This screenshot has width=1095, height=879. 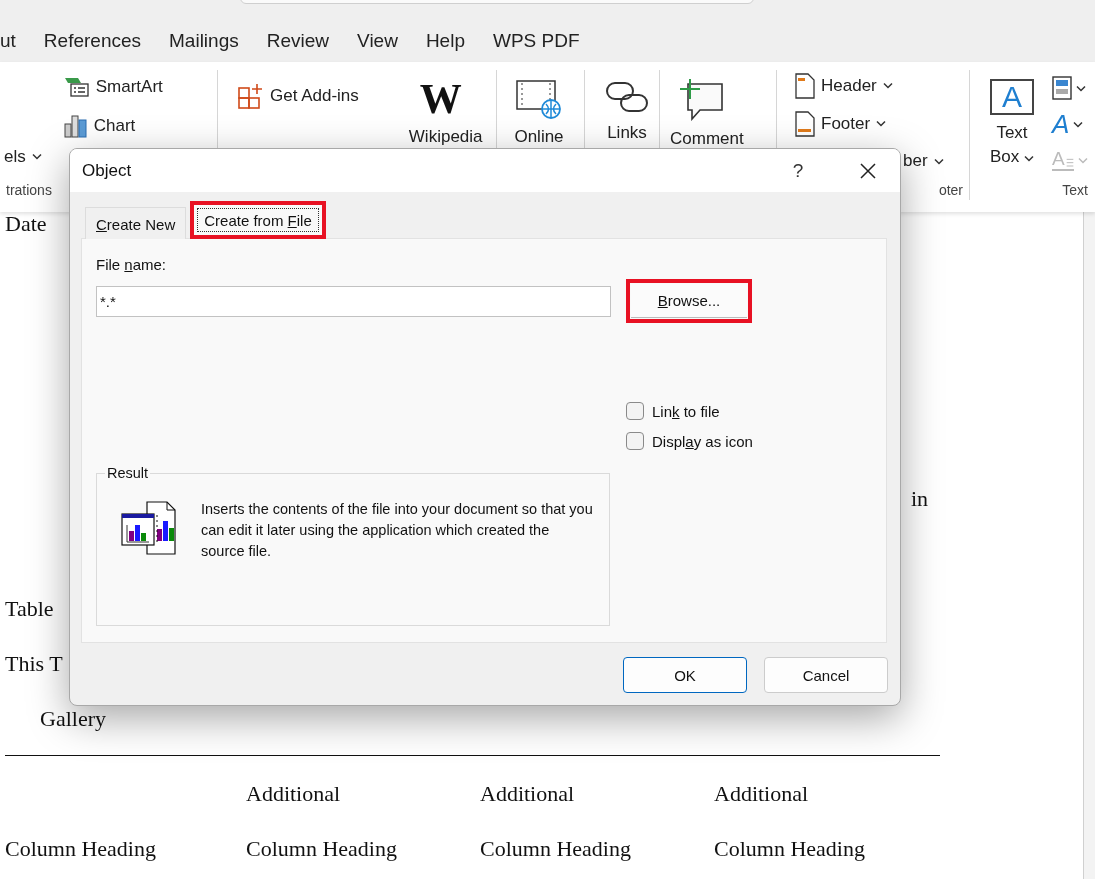 I want to click on text-box-icon: A, so click(x=1012, y=97).